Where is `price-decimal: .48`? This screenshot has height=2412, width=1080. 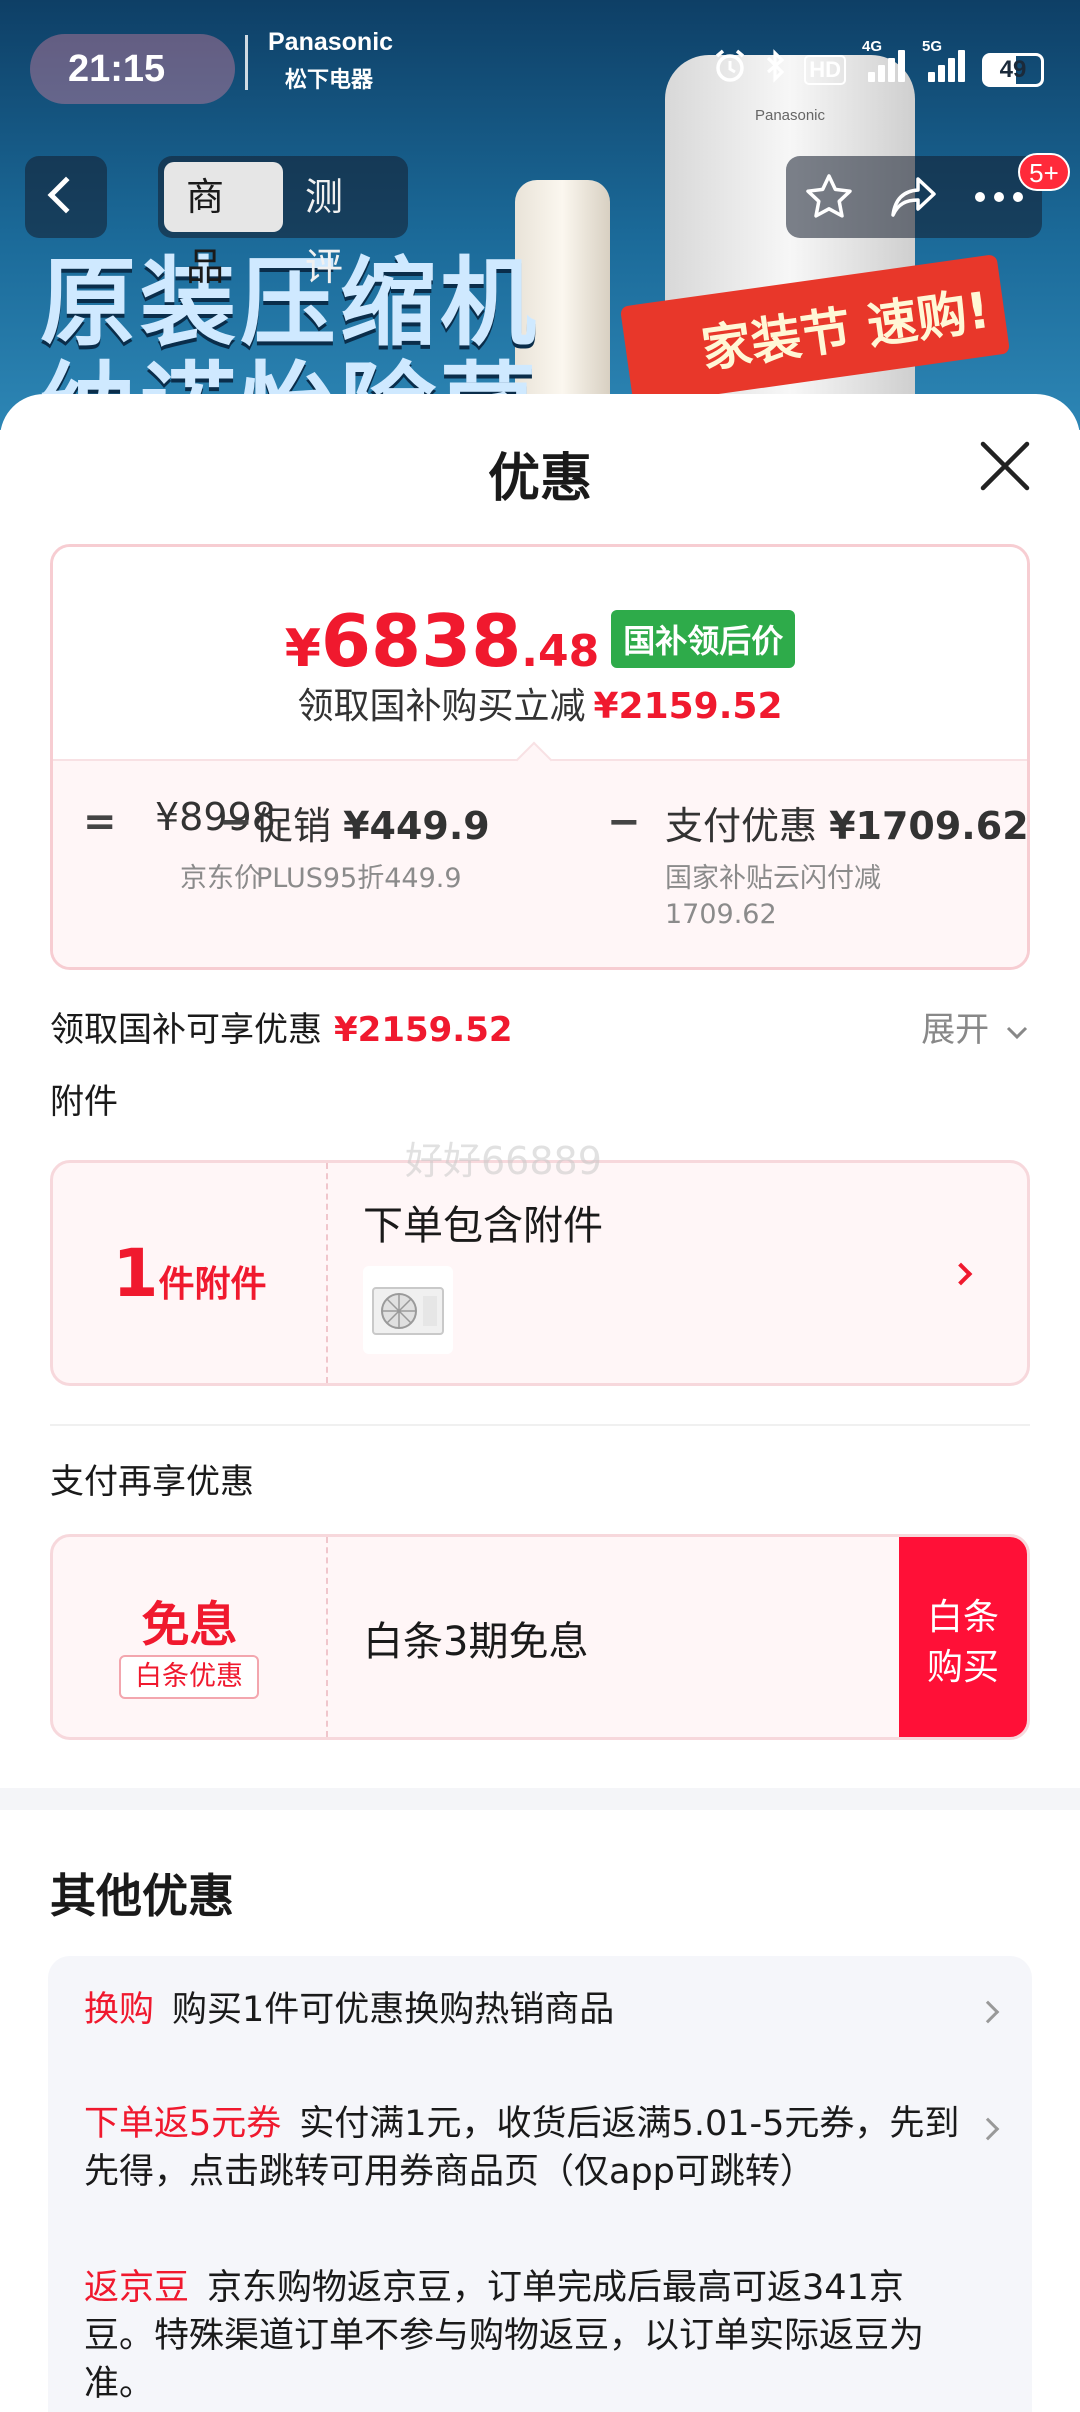
price-decimal: .48 is located at coordinates (560, 651).